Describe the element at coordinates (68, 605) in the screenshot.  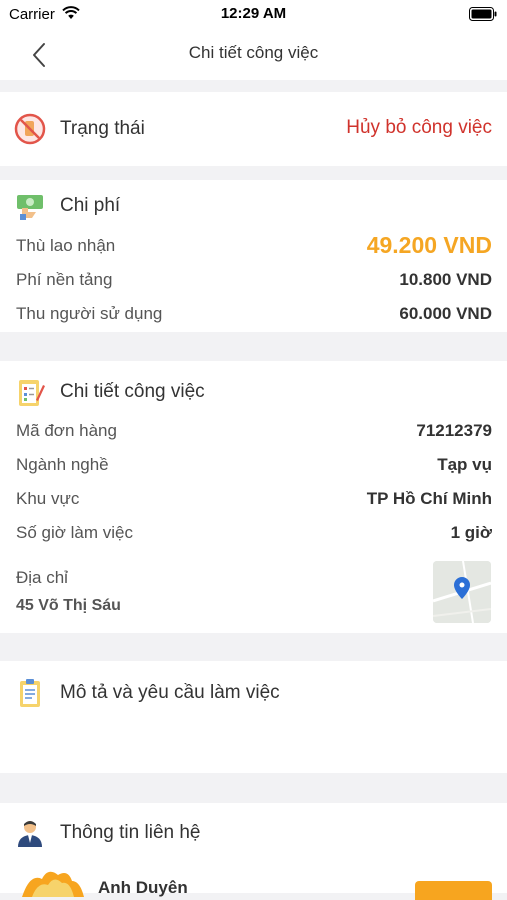
I see `address-value: 45 Võ Thị Sáu` at that location.